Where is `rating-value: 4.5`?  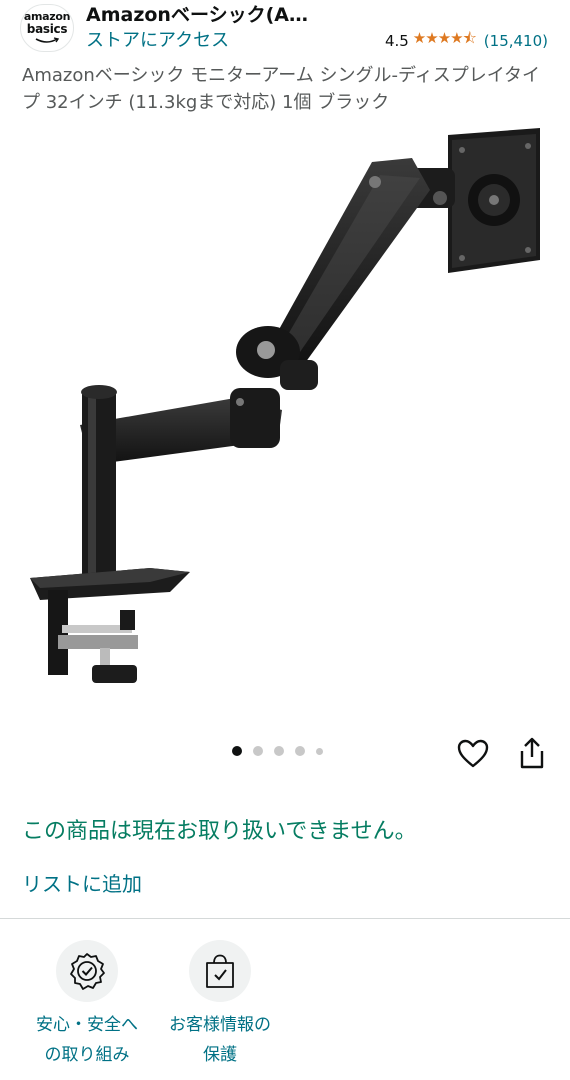
rating-value: 4.5 is located at coordinates (396, 40).